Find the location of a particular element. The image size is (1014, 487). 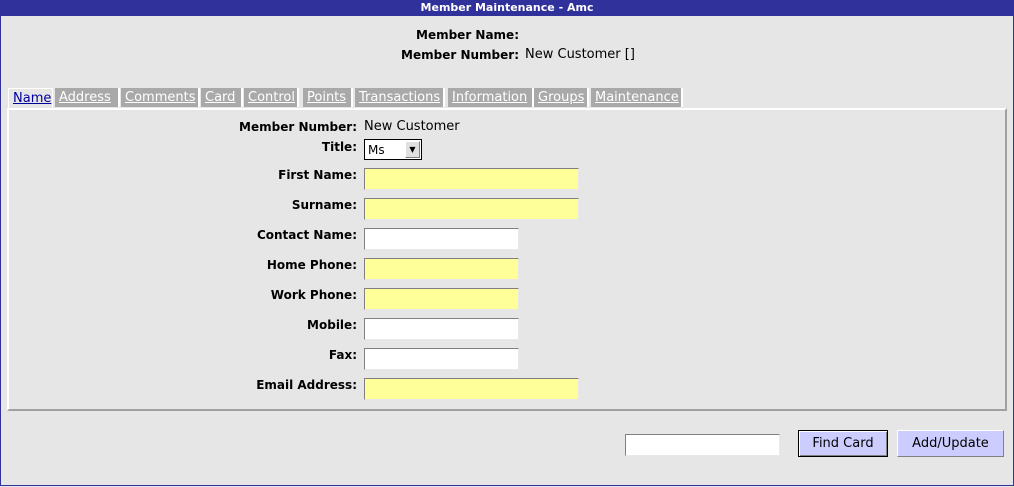

first-name-label: First Name: is located at coordinates (317, 175).